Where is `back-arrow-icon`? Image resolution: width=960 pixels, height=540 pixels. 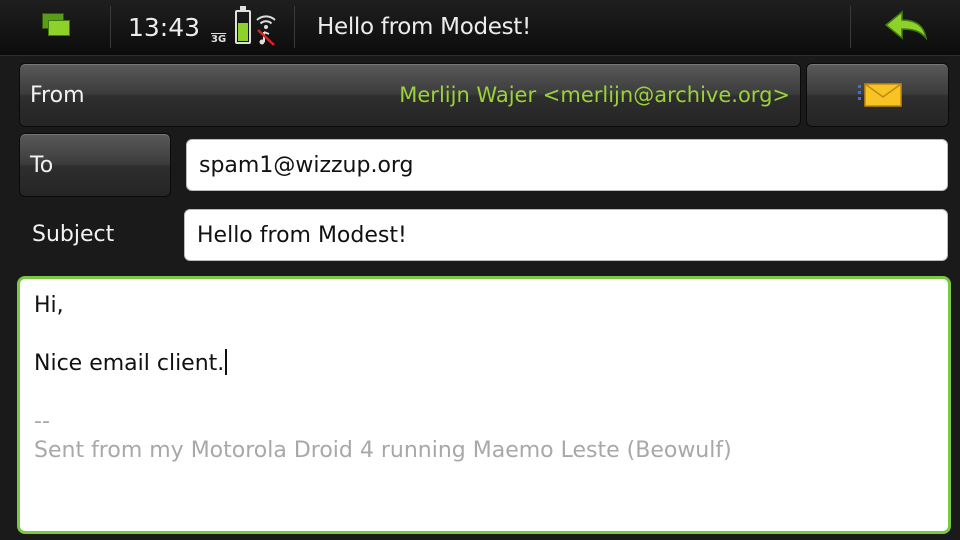 back-arrow-icon is located at coordinates (906, 28).